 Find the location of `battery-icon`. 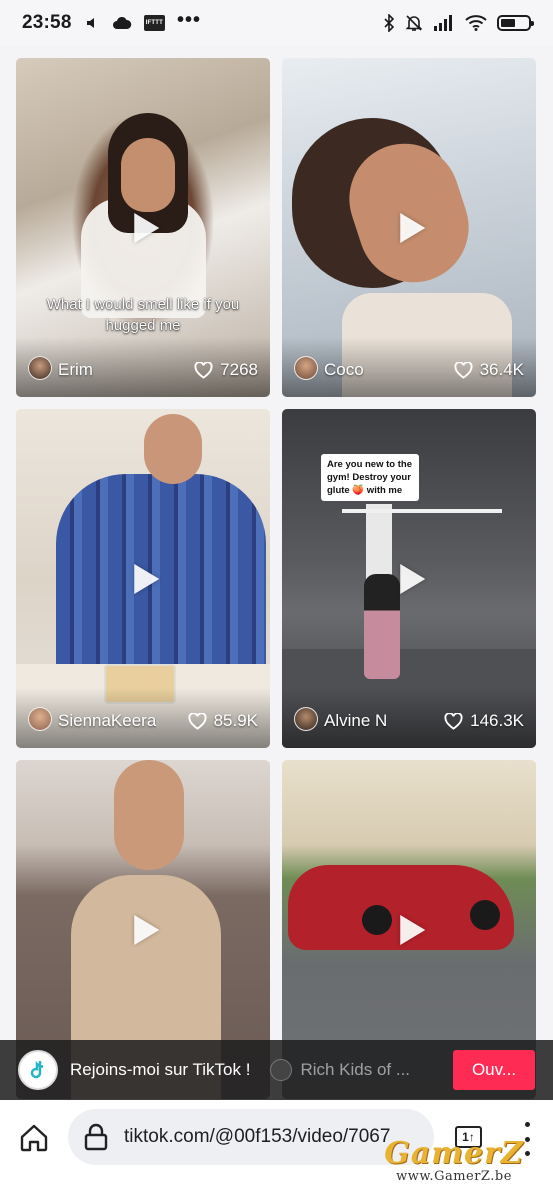

battery-icon is located at coordinates (515, 23).